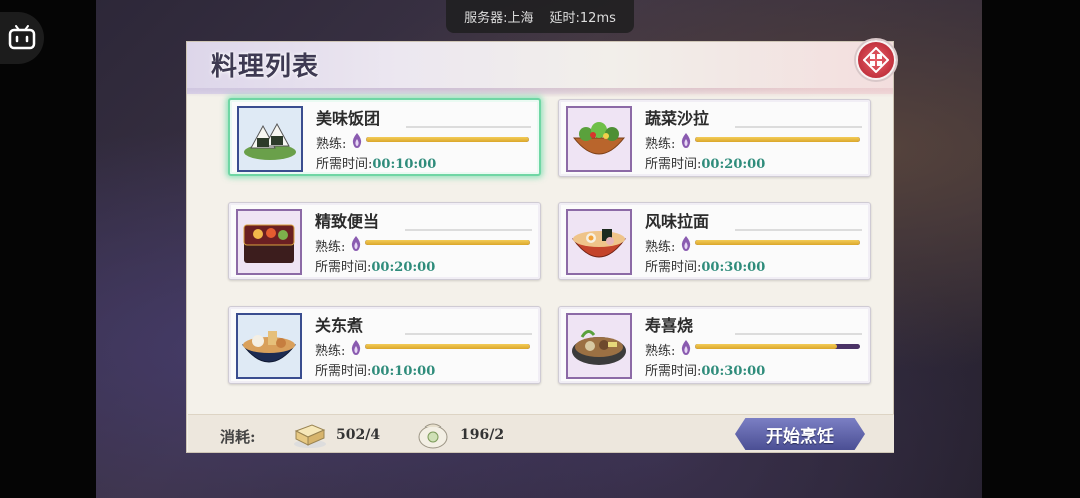 Image resolution: width=1080 pixels, height=498 pixels. I want to click on ramen-icon, so click(599, 242).